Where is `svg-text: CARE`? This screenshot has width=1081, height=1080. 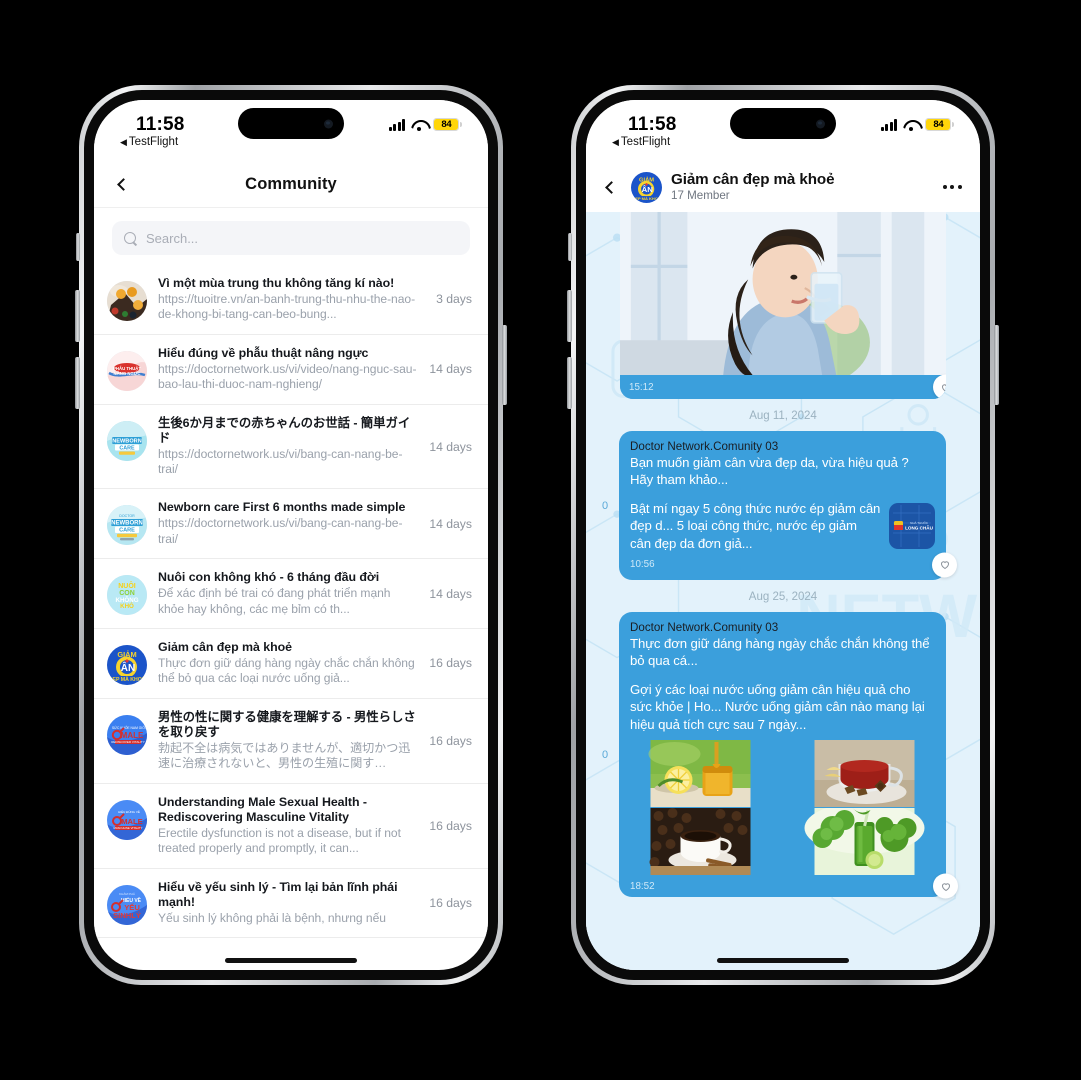
svg-text: CARE is located at coordinates (127, 531).